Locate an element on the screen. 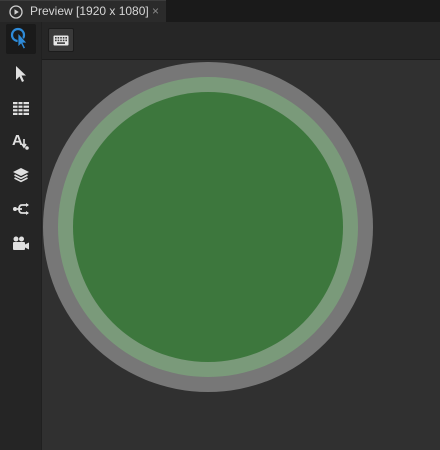 The width and height of the screenshot is (440, 450). connector-icon is located at coordinates (21, 209).